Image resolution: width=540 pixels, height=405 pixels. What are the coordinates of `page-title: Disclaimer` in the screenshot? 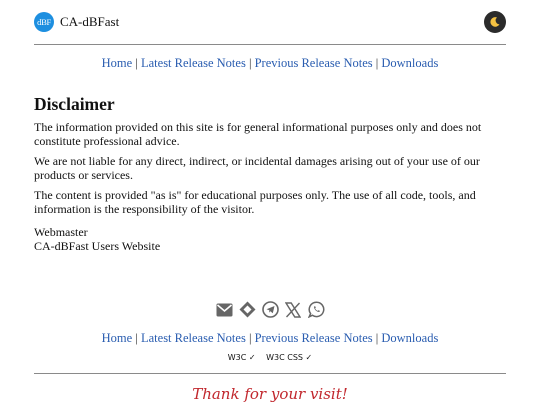 It's located at (74, 104).